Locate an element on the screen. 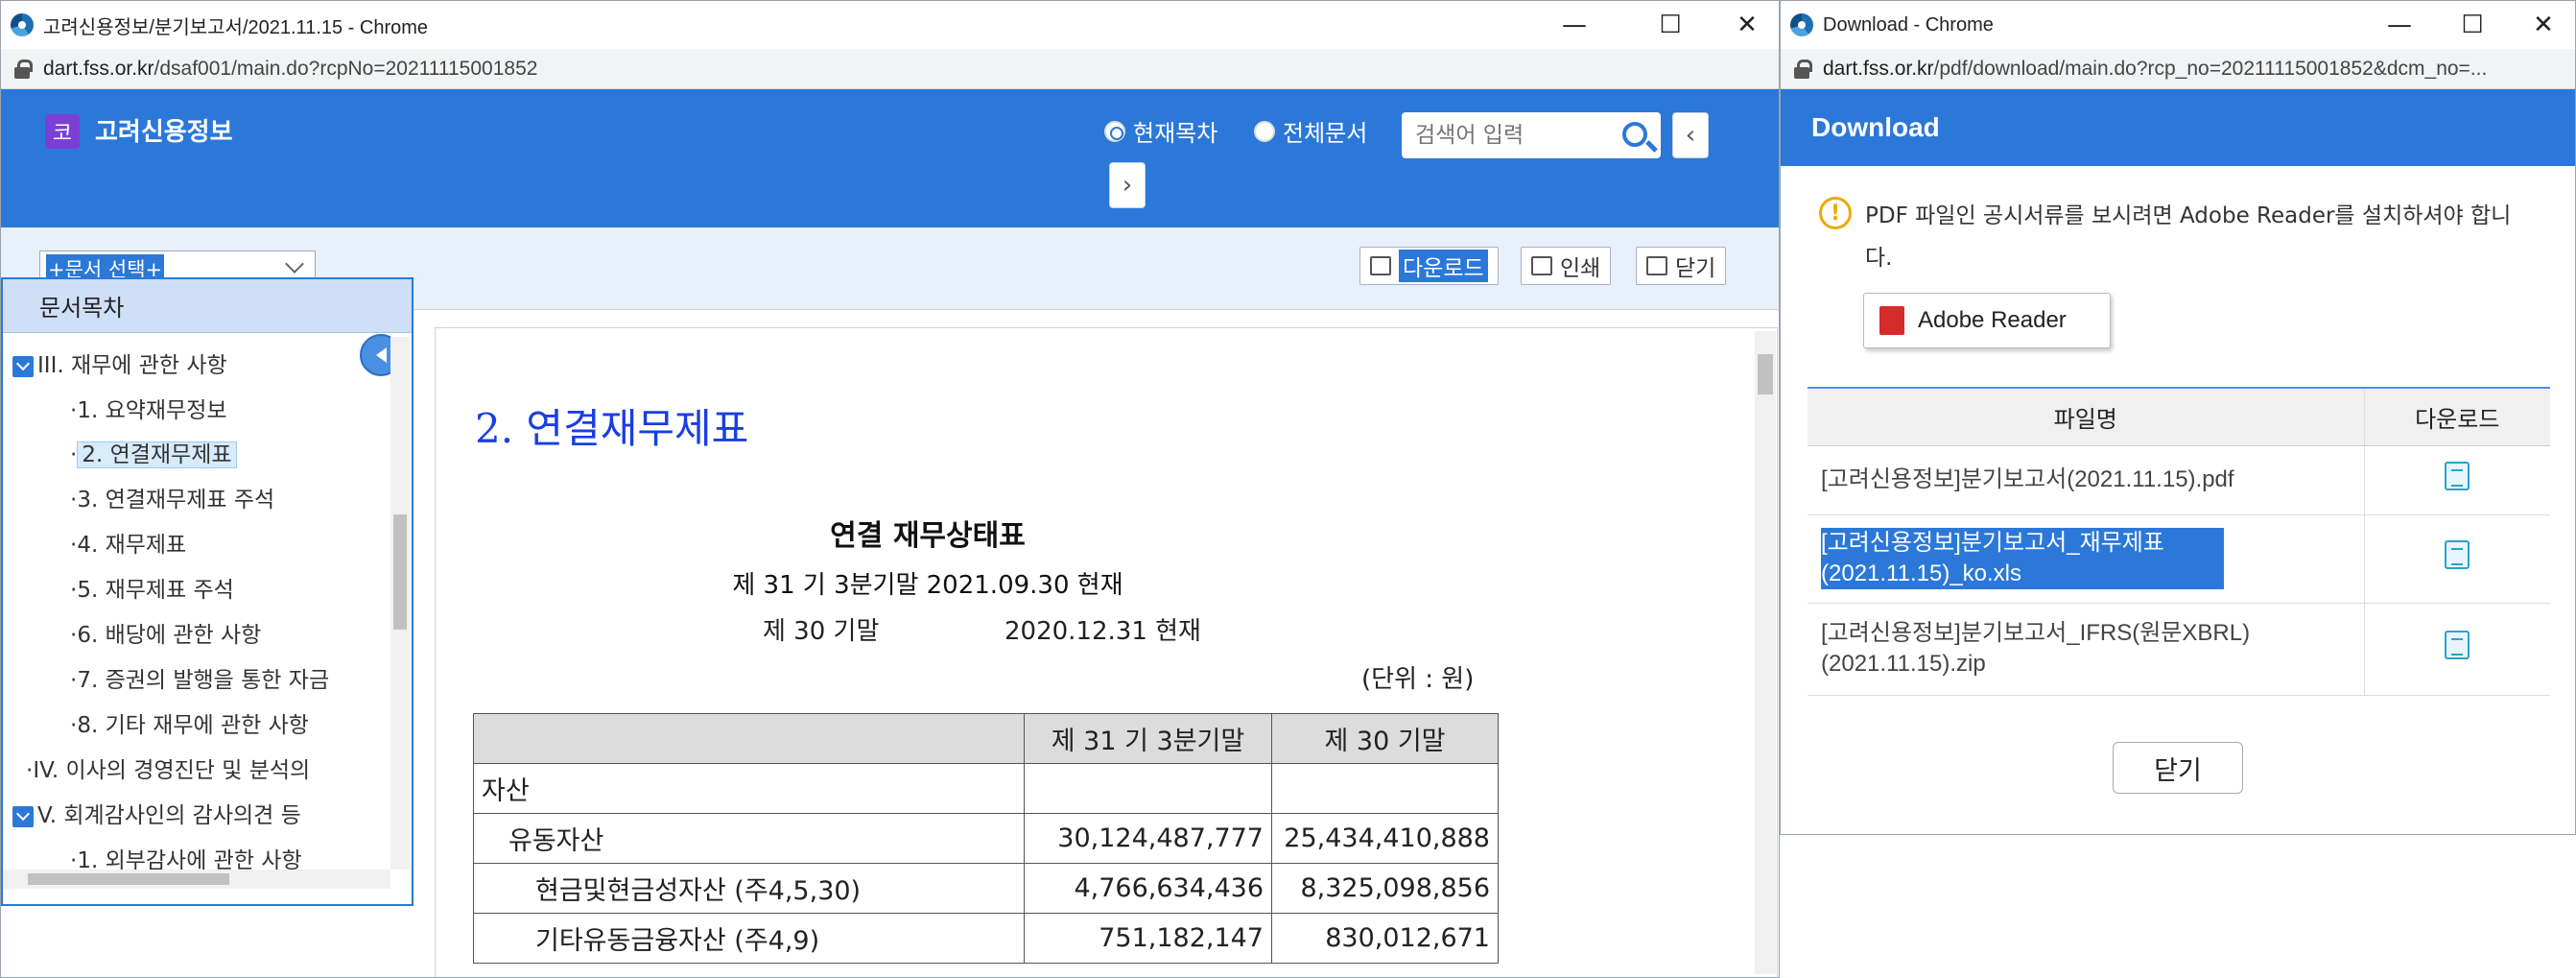 The image size is (2576, 978). adobe-reader-label: Adobe Reader is located at coordinates (1993, 320).